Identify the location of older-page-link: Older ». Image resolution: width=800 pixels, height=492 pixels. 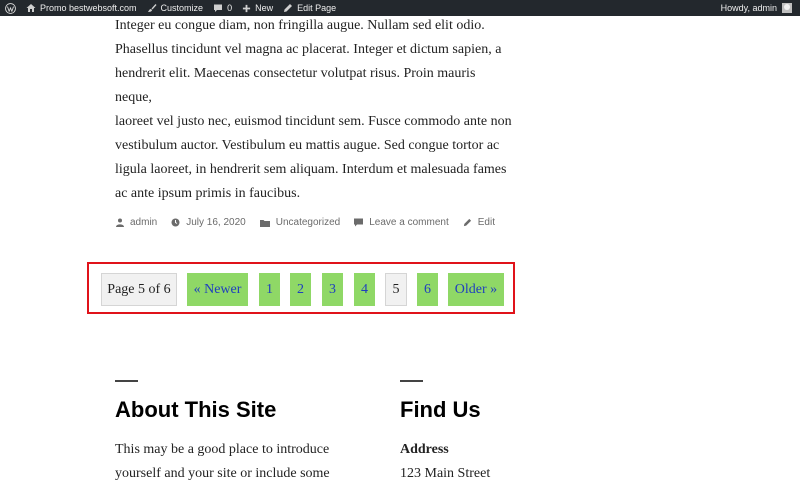
(476, 289).